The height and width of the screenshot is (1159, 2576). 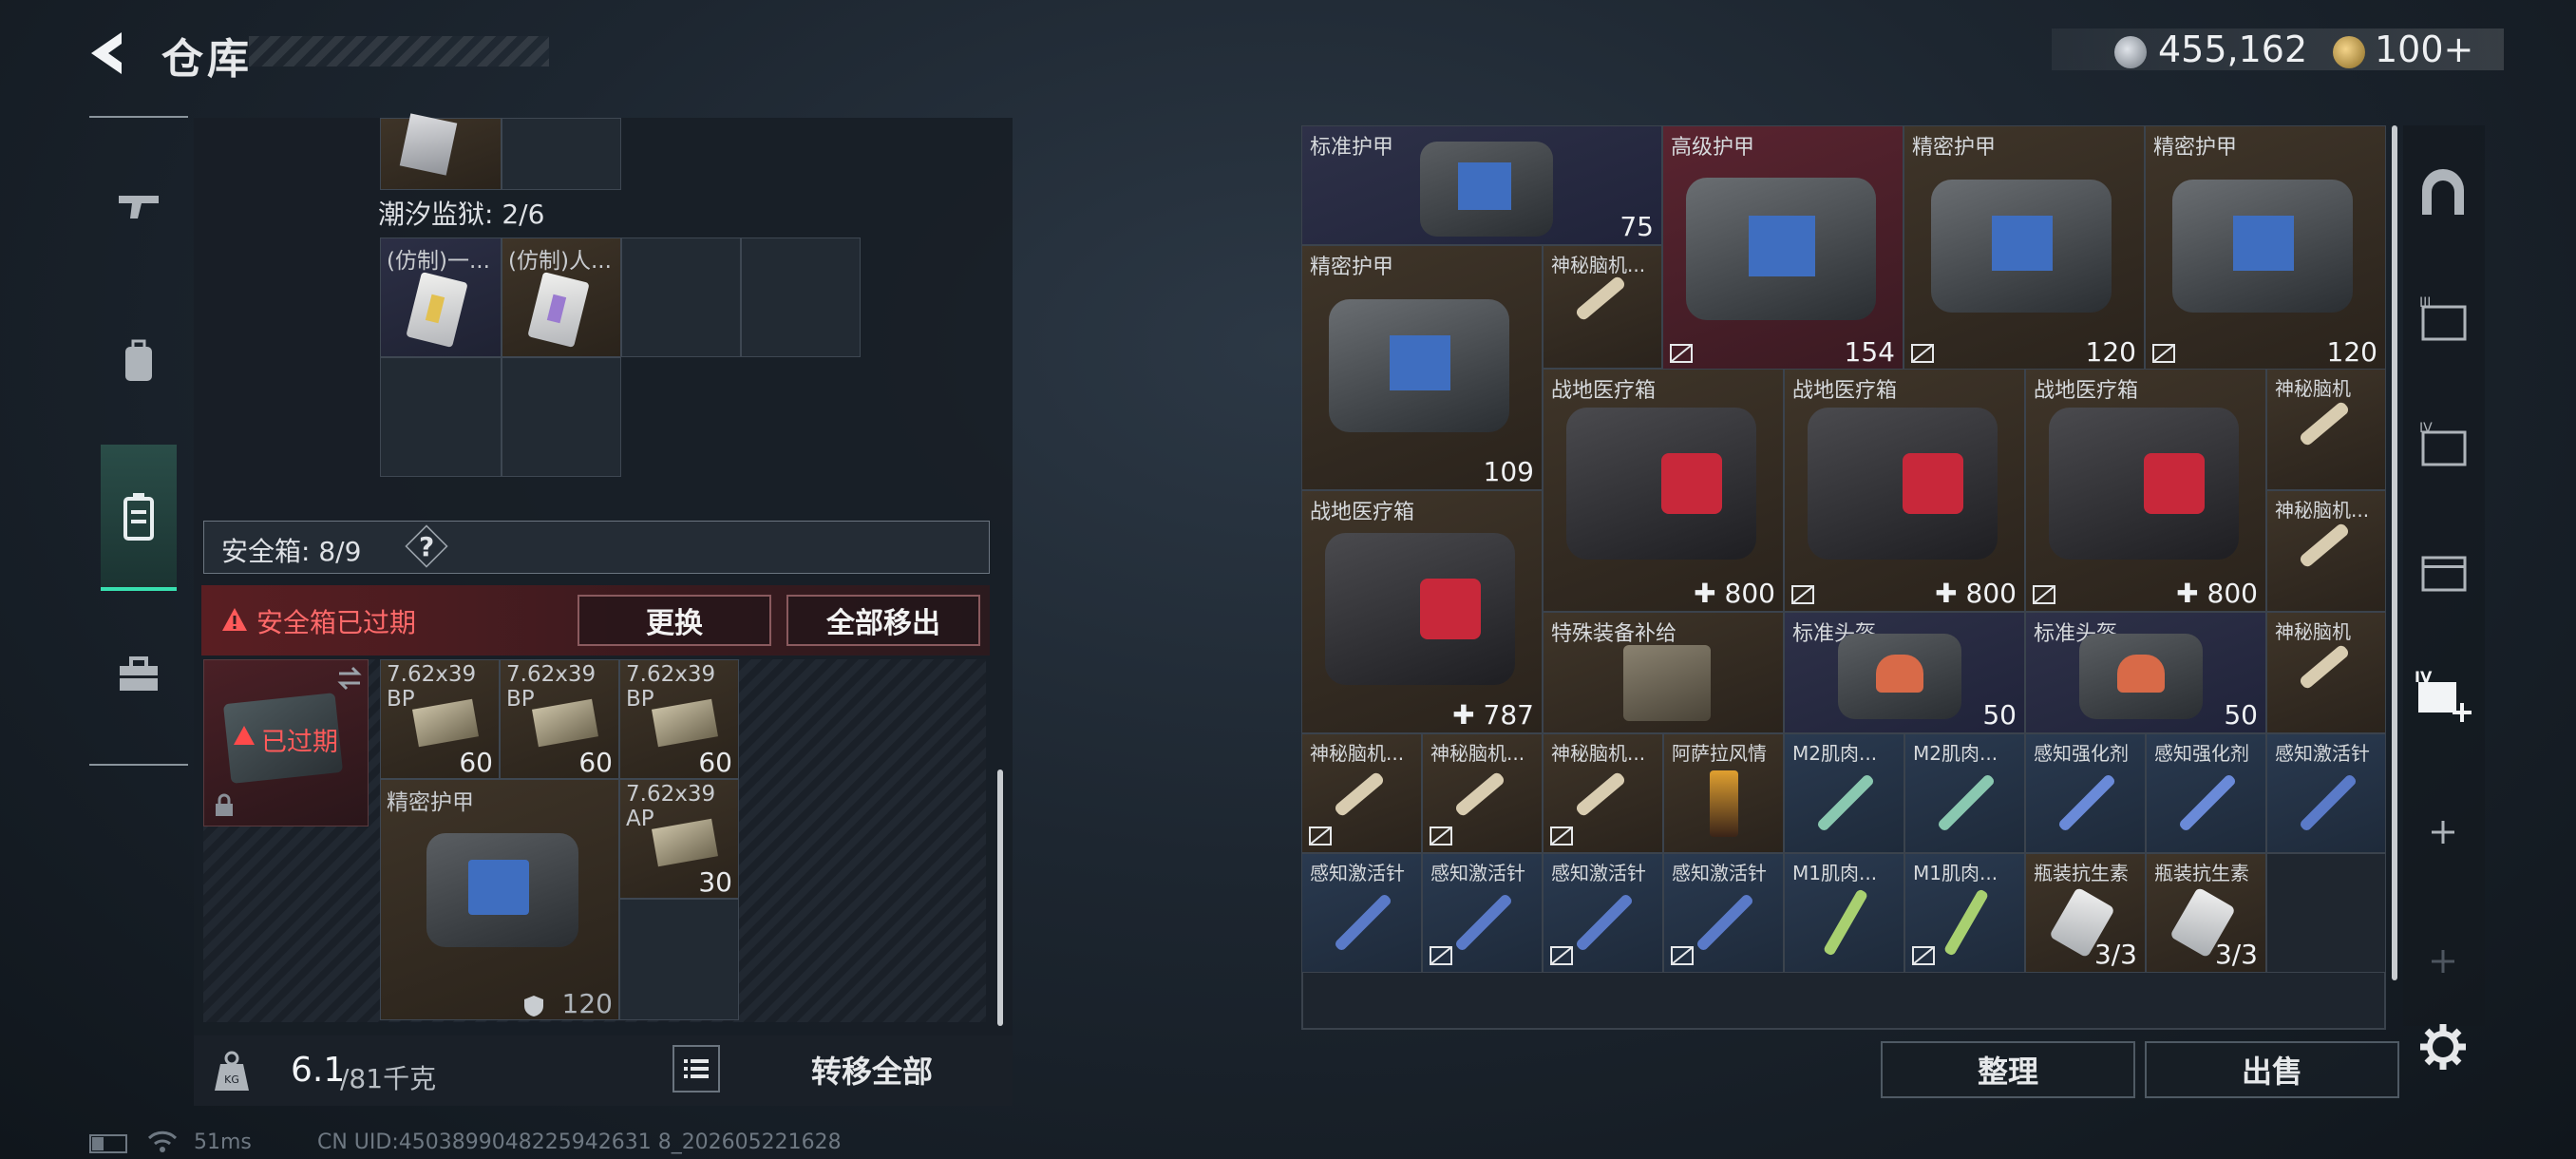 What do you see at coordinates (2081, 873) in the screenshot?
I see `item-name: 瓶装抗生素` at bounding box center [2081, 873].